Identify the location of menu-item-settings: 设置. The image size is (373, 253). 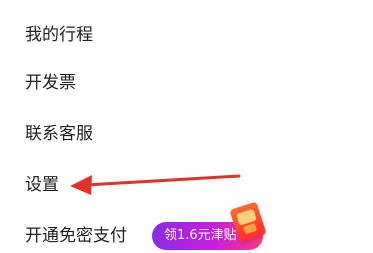
(42, 185).